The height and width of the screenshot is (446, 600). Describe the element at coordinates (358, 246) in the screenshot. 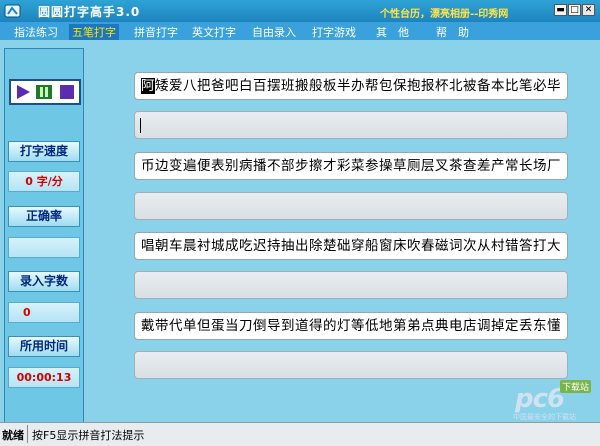

I see `sample-text: 朝车晨衬城成吃迟持抽出除楚础穿船窗床吹春磁词次从村错答打大` at that location.